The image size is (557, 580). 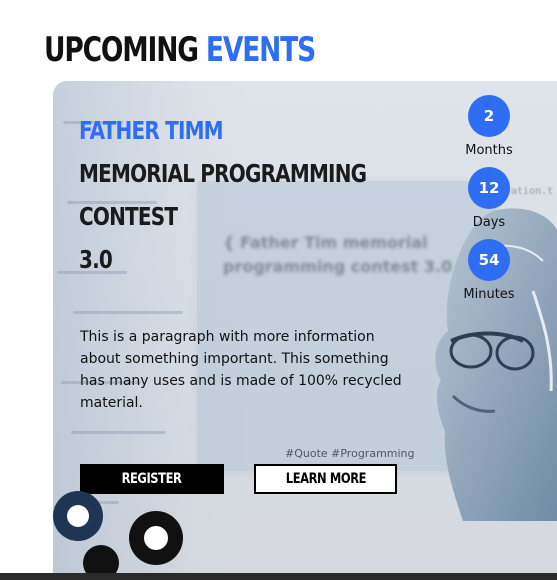 I want to click on countdown-minutes: 54 Minutes, so click(x=489, y=270).